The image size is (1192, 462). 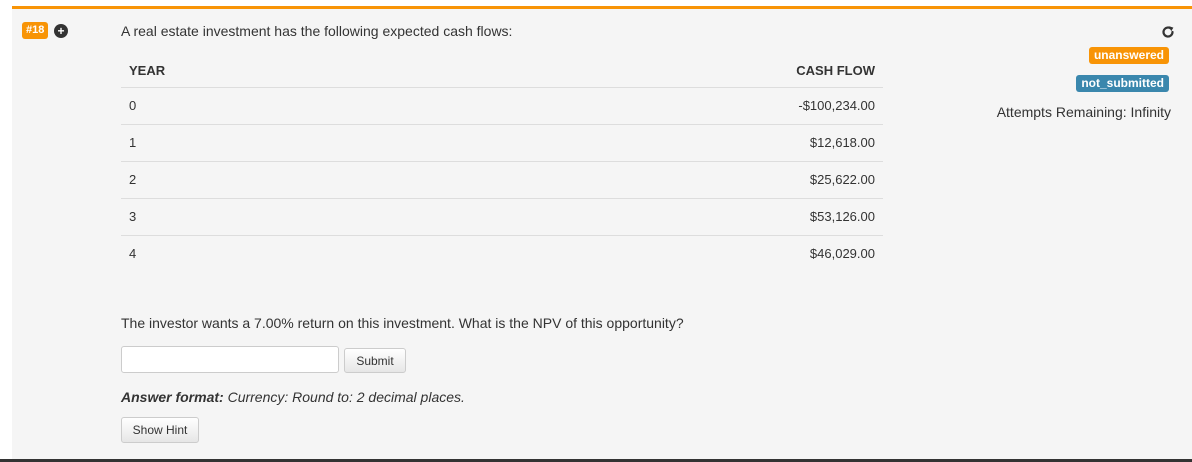 What do you see at coordinates (637, 143) in the screenshot?
I see `cash-flow-cell: $12,618.00` at bounding box center [637, 143].